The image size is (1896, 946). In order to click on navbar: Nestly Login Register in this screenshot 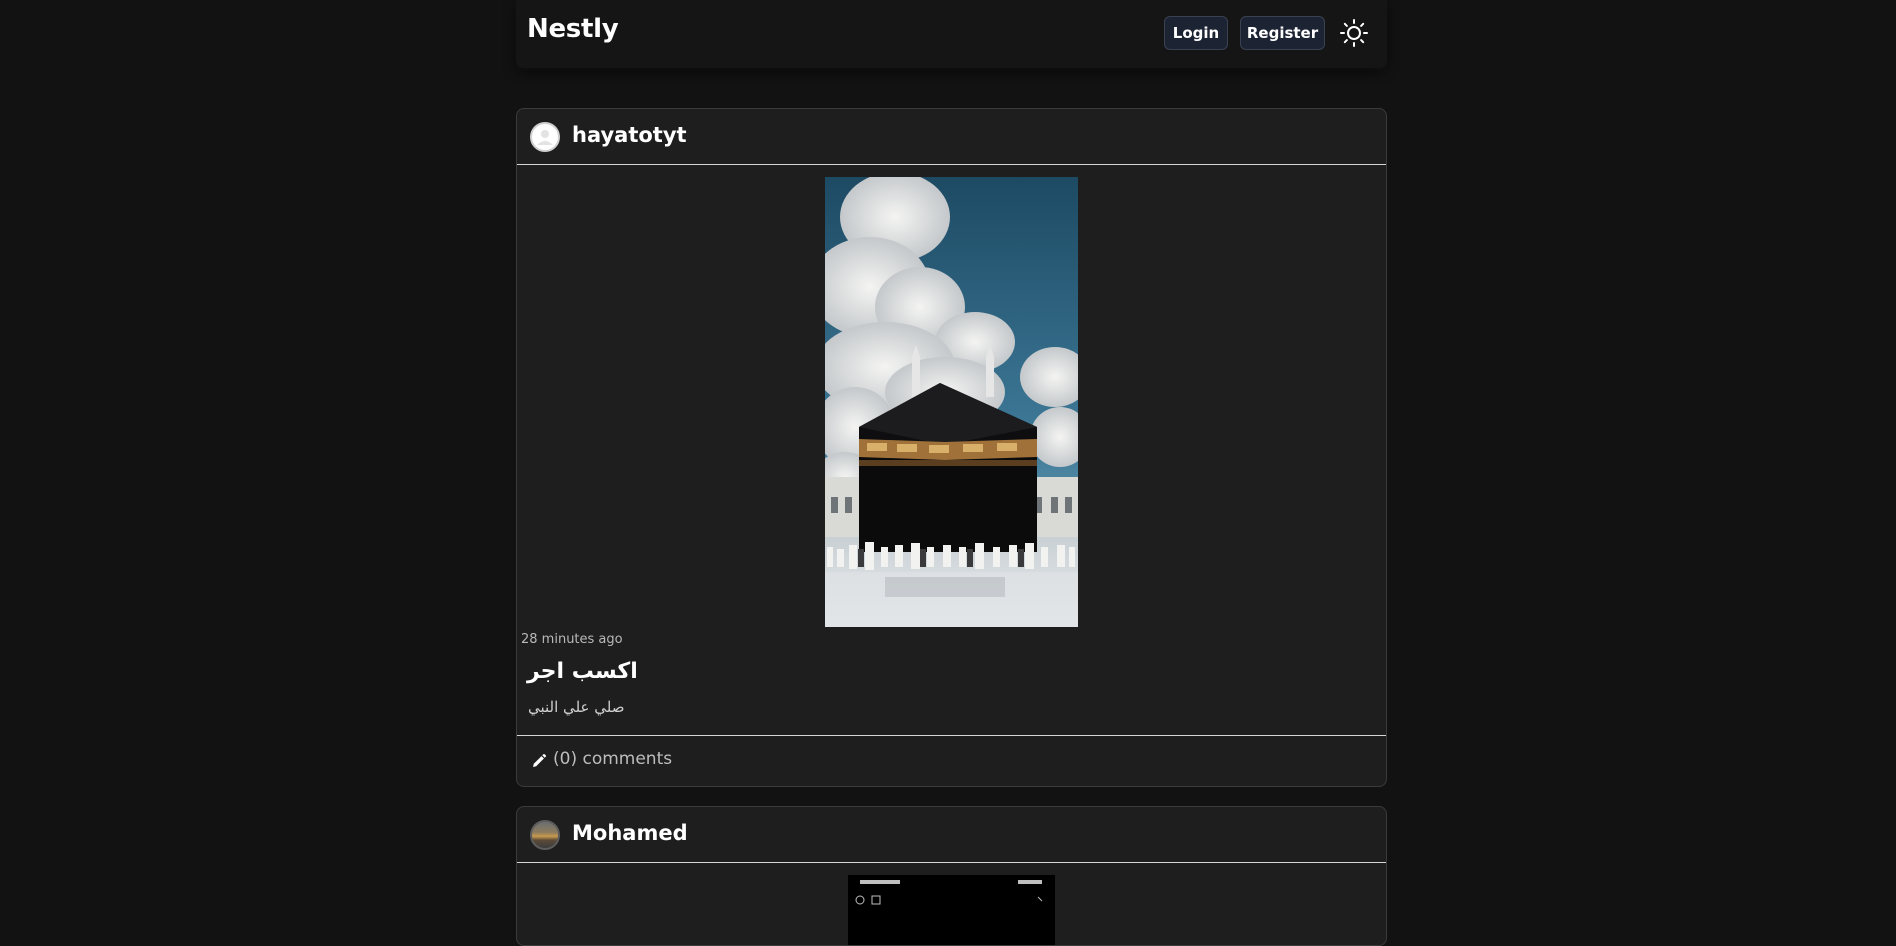, I will do `click(951, 34)`.